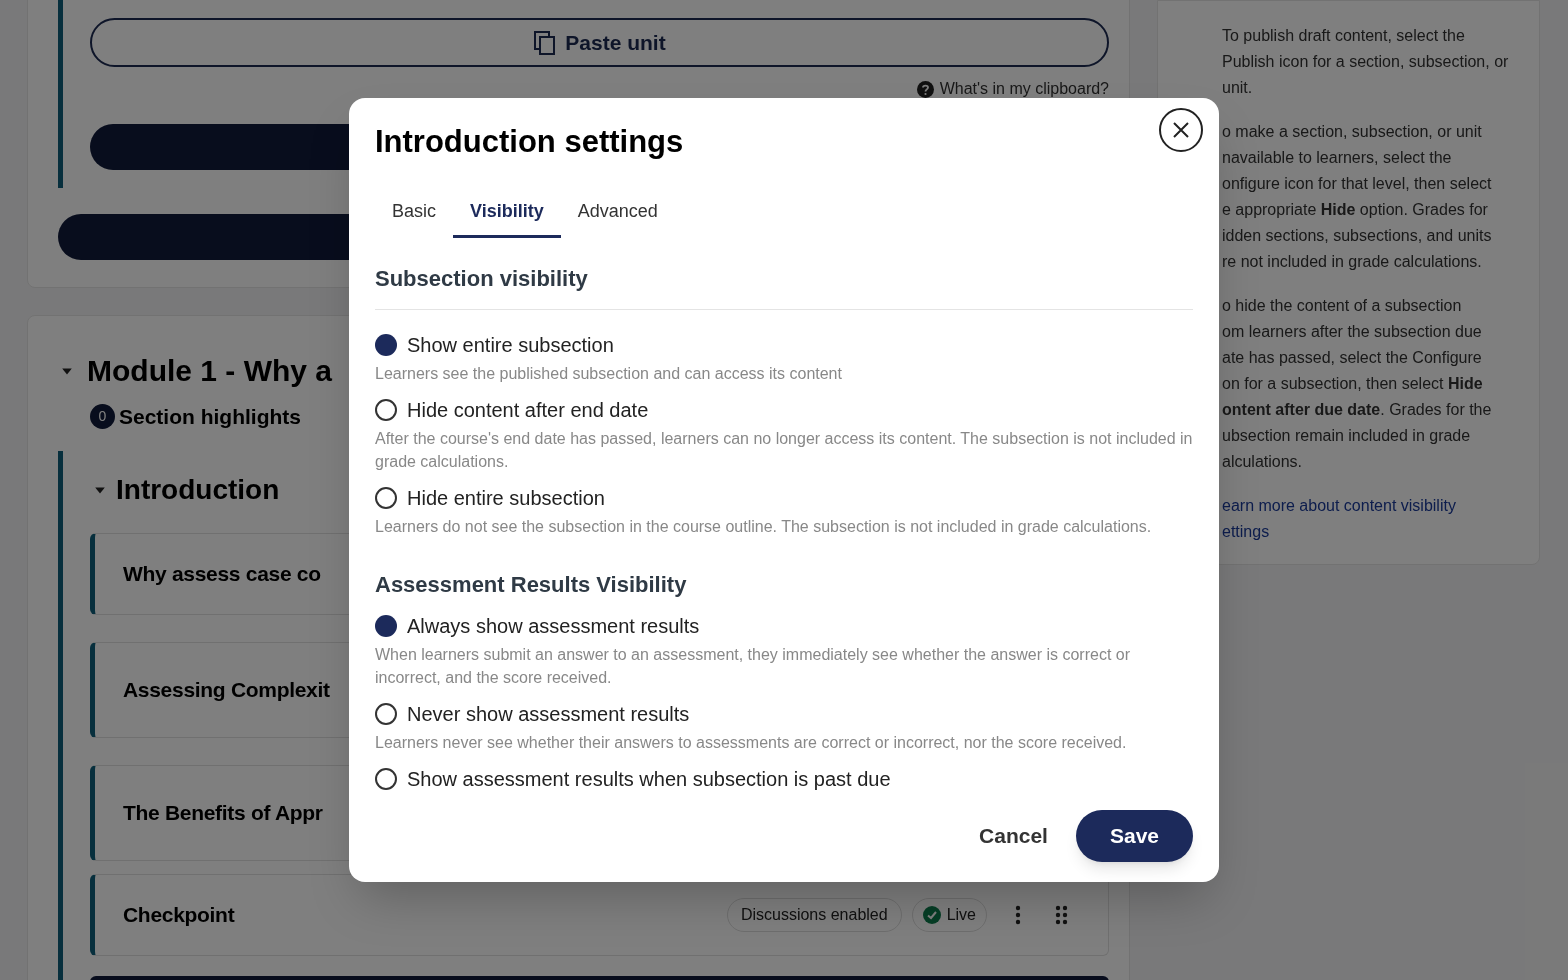 The image size is (1568, 980). Describe the element at coordinates (226, 689) in the screenshot. I see `unit-title: Assessing Complexit` at that location.